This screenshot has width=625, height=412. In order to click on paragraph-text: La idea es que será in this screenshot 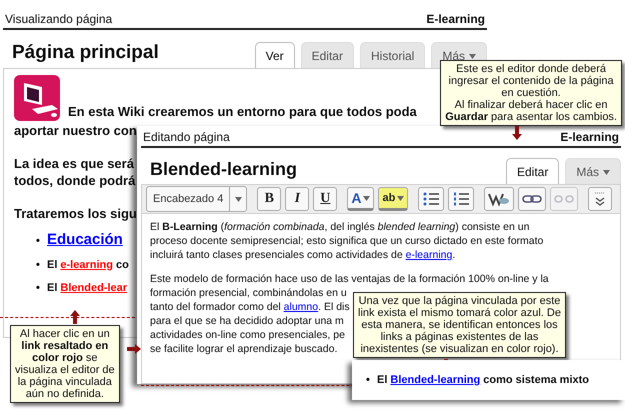, I will do `click(74, 163)`.